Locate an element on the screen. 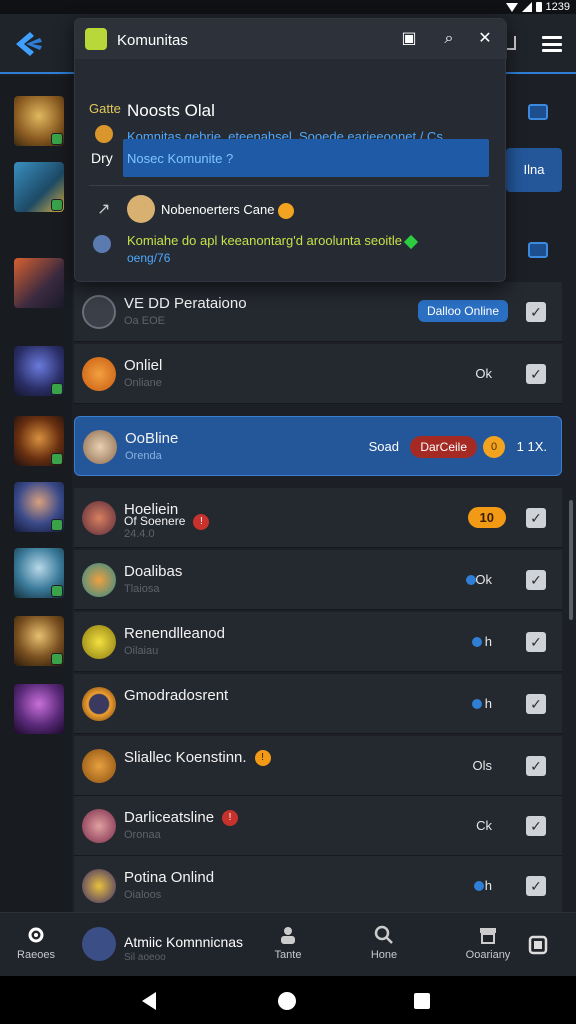 The width and height of the screenshot is (576, 1024). side-label-bottom: Dry is located at coordinates (102, 158).